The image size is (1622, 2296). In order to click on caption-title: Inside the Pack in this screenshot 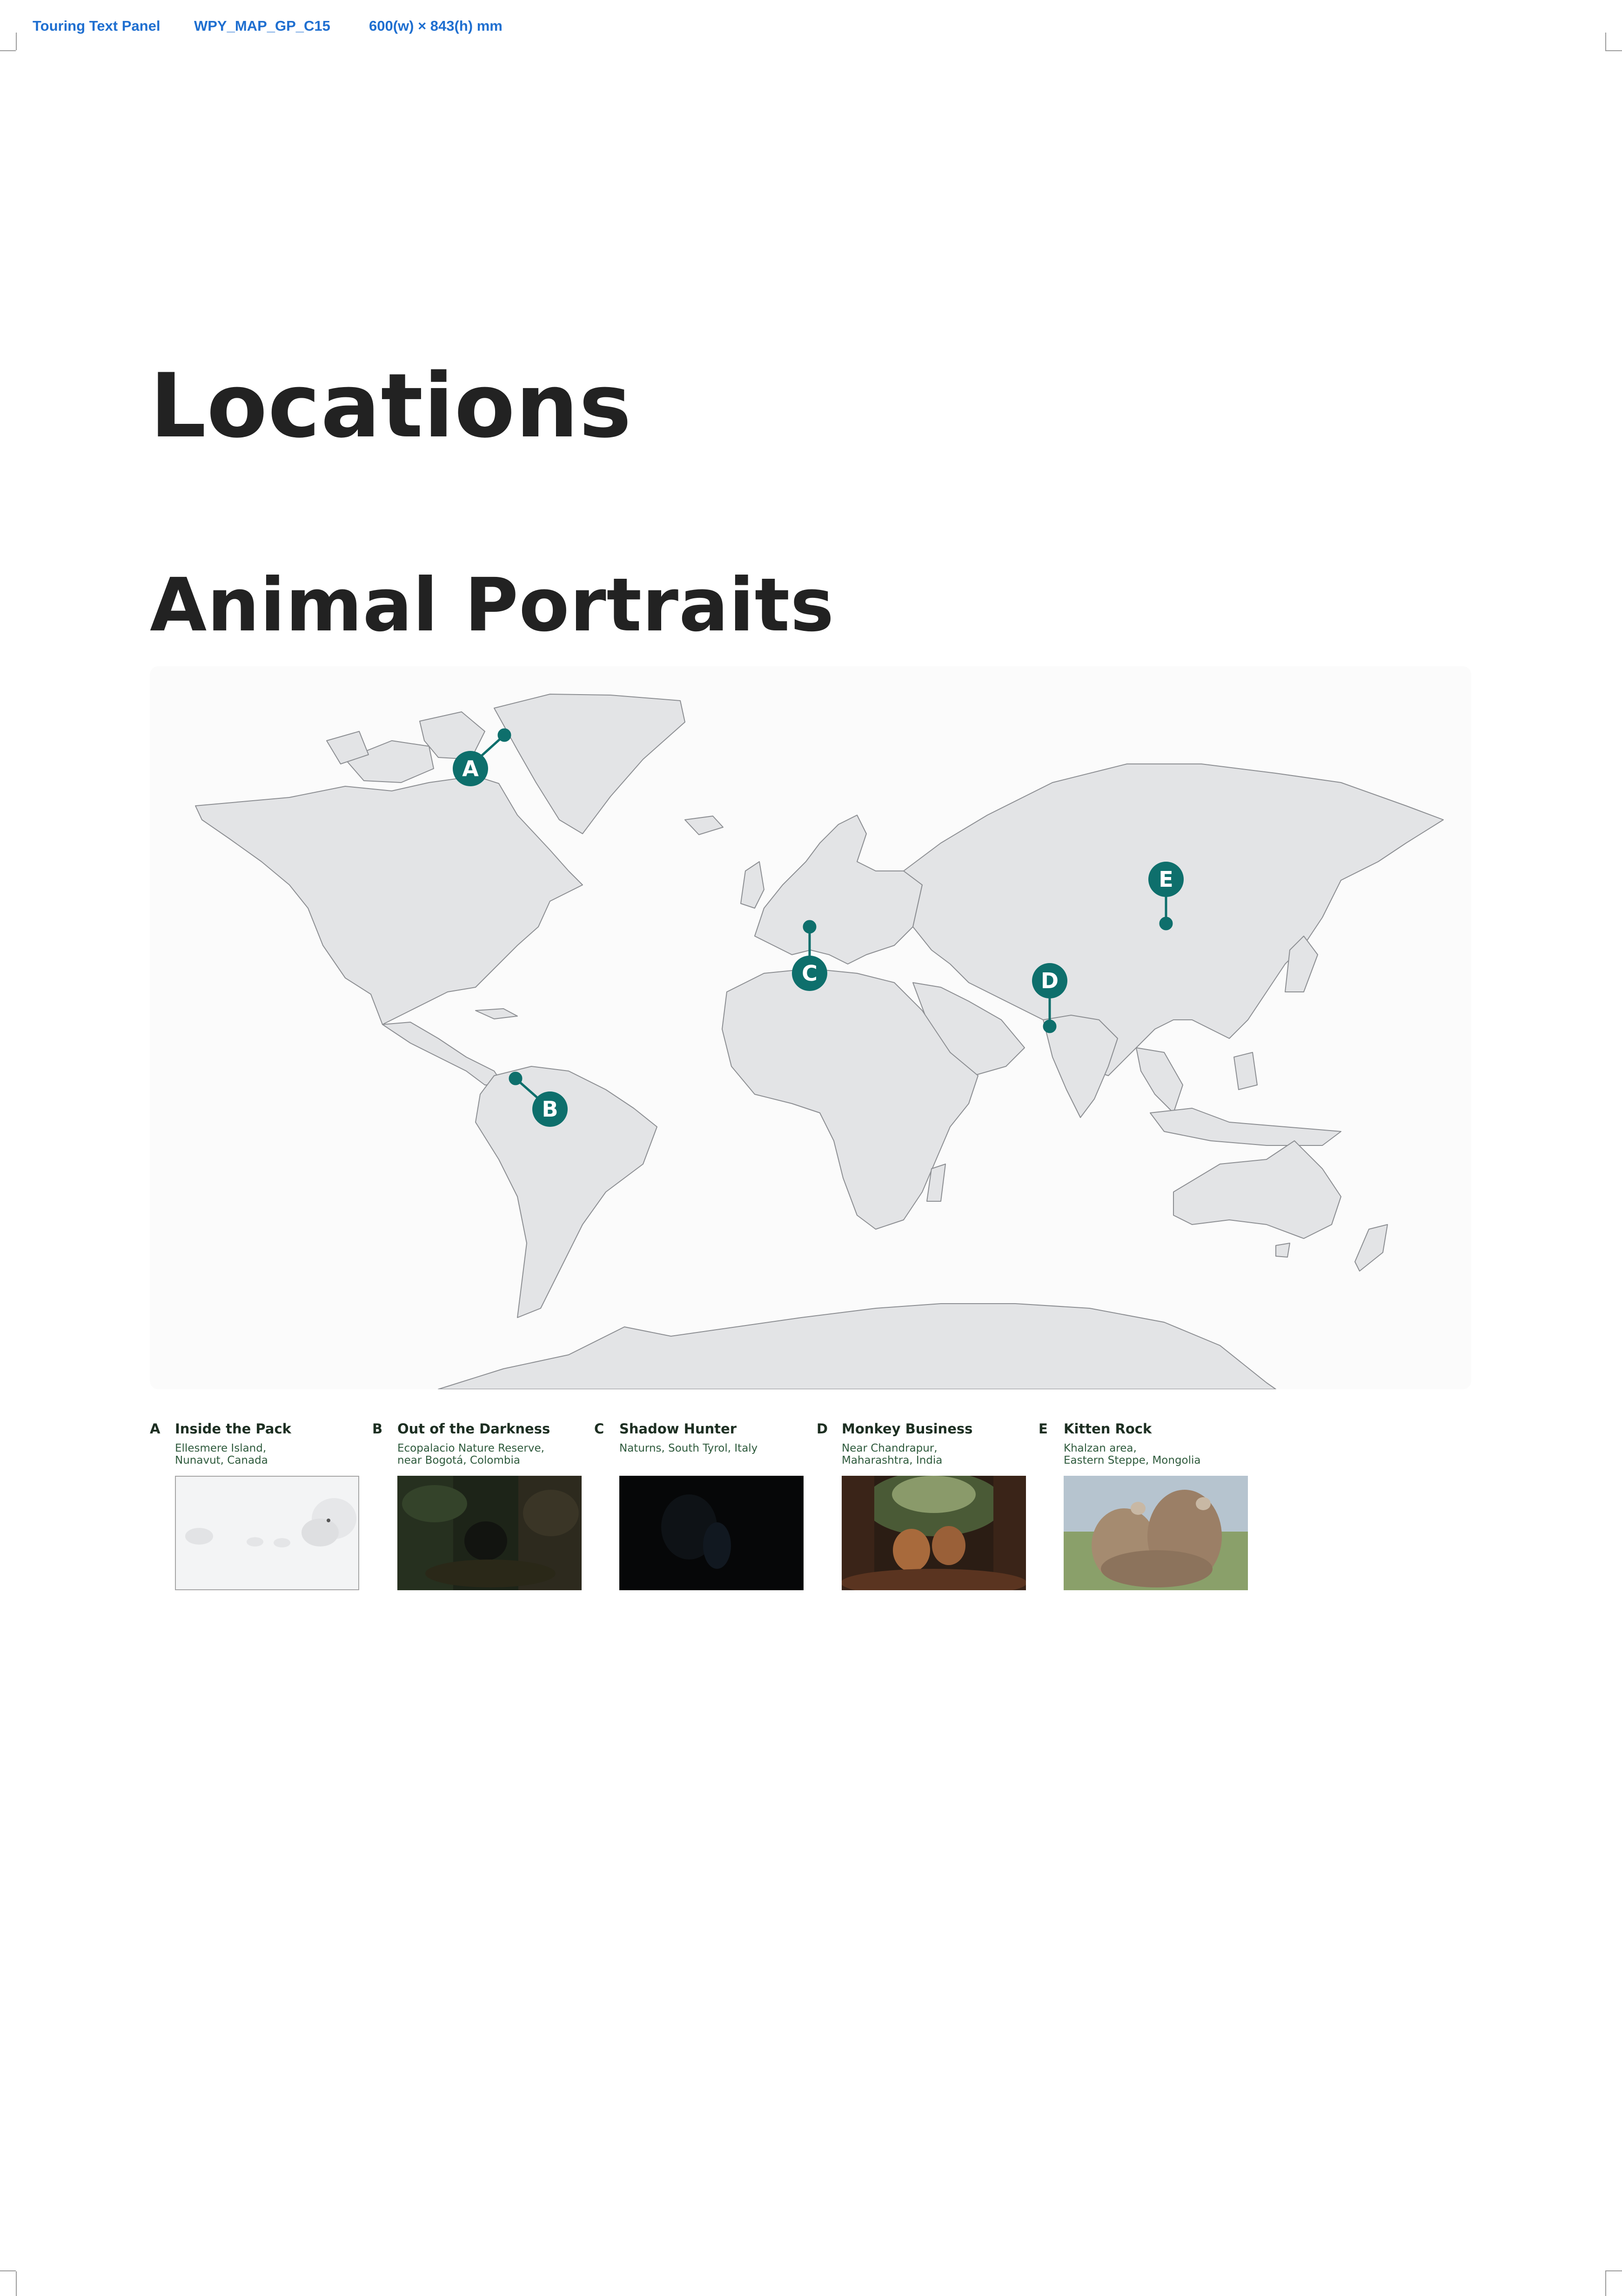, I will do `click(233, 1429)`.